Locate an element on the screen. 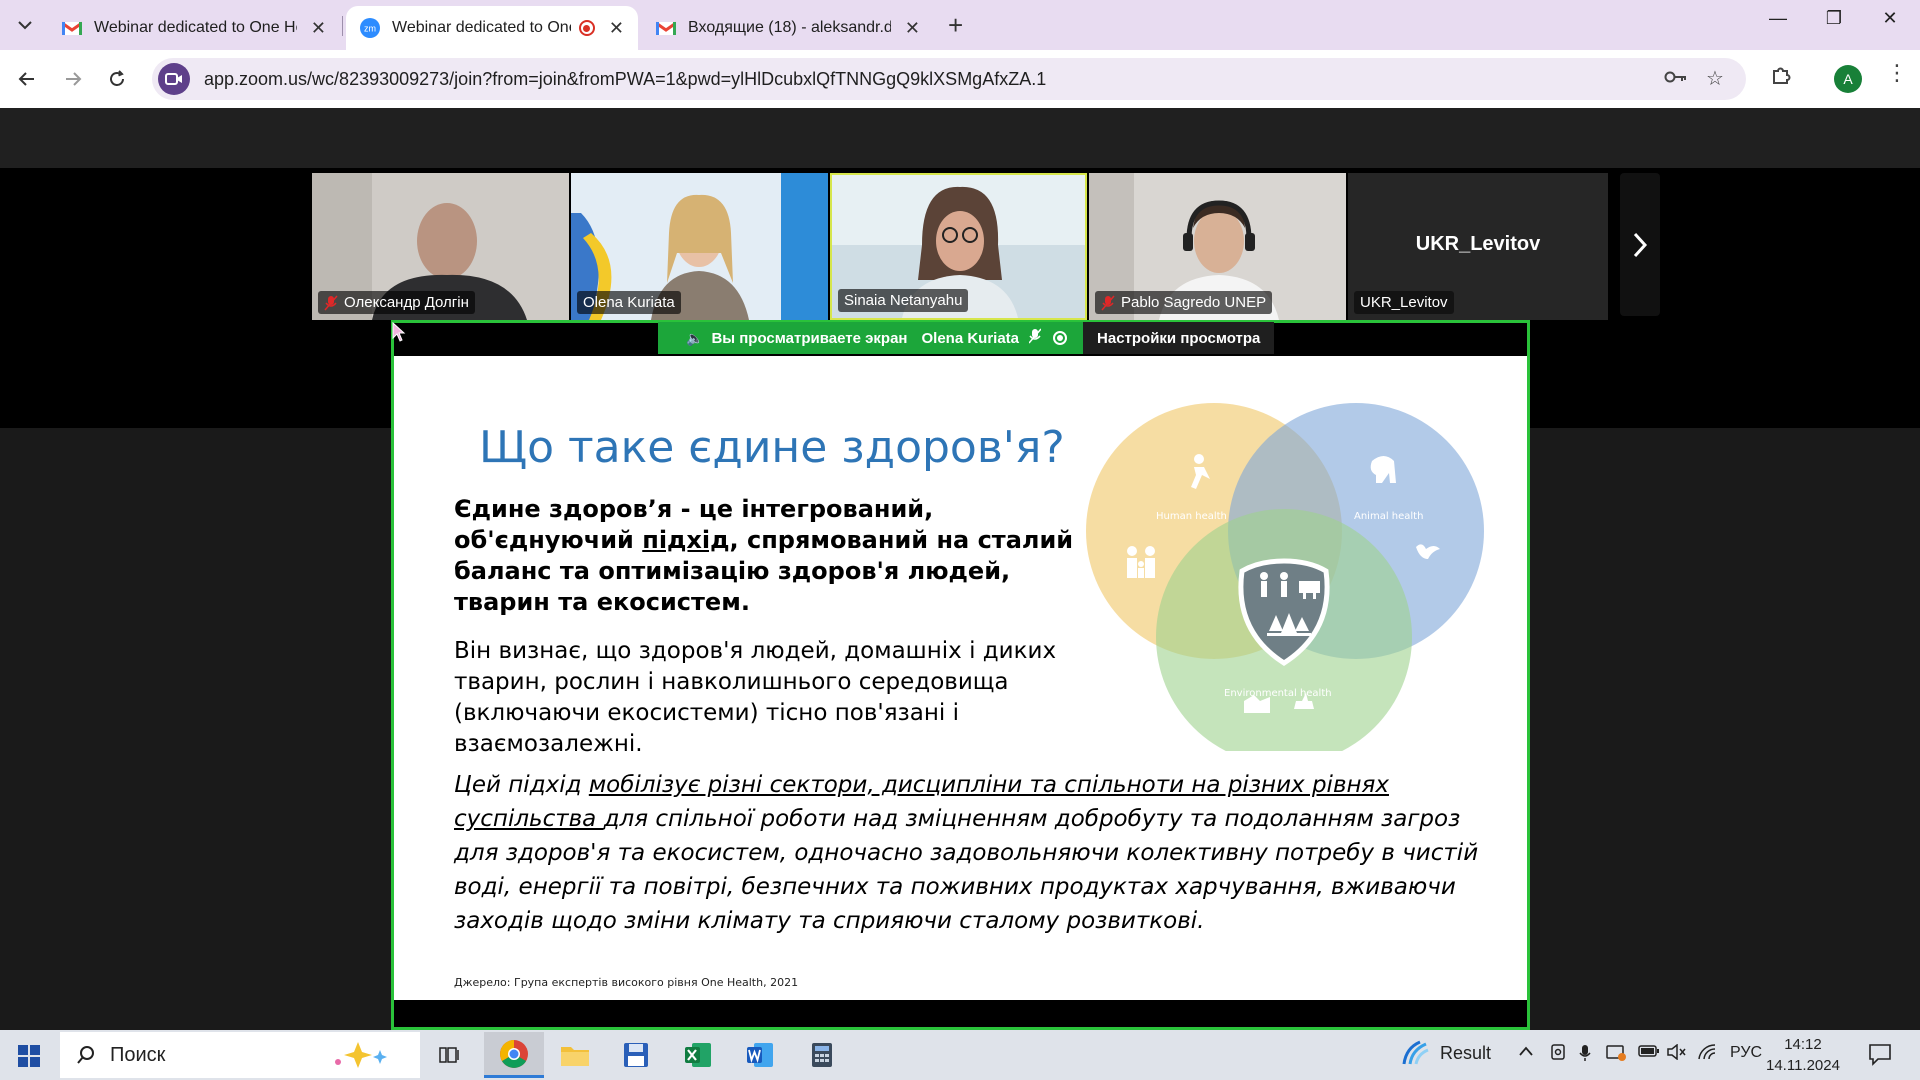 This screenshot has height=1080, width=1920. browser-menu-icon: ⋮ is located at coordinates (1897, 73).